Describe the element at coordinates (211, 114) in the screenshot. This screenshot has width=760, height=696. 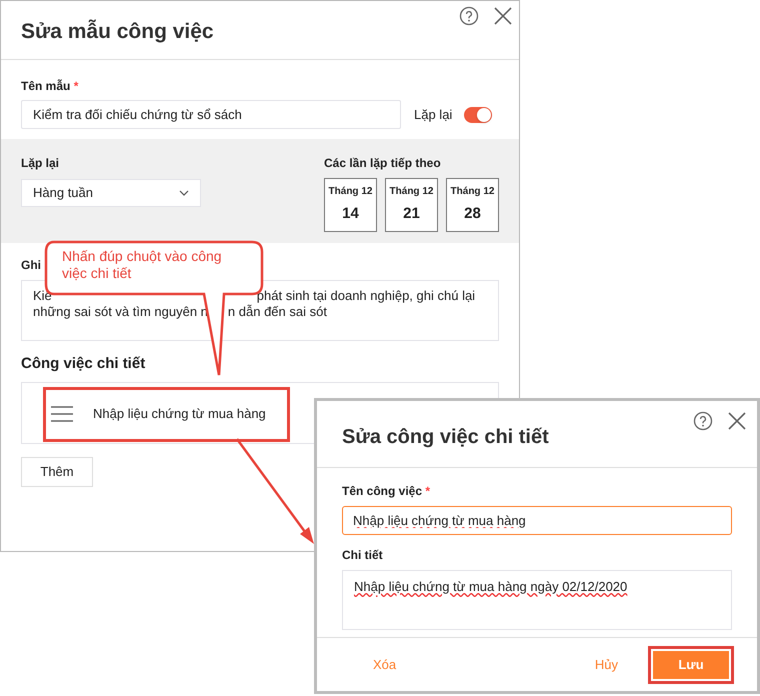
I see `input-field: Kiểm tra đối chiếu chứng từ sổ sách` at that location.